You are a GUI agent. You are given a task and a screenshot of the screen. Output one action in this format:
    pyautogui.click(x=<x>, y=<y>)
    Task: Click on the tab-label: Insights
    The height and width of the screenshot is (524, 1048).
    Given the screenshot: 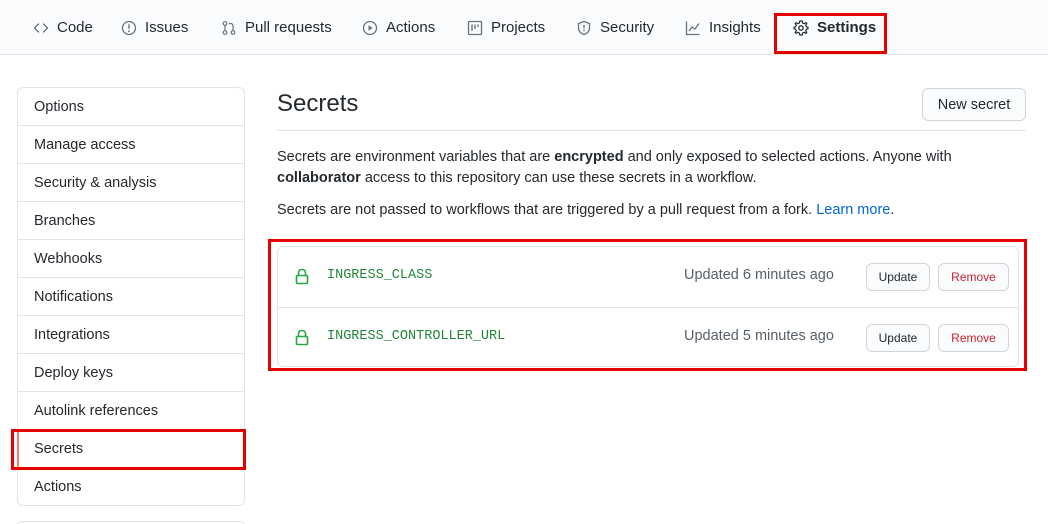 What is the action you would take?
    pyautogui.click(x=735, y=27)
    